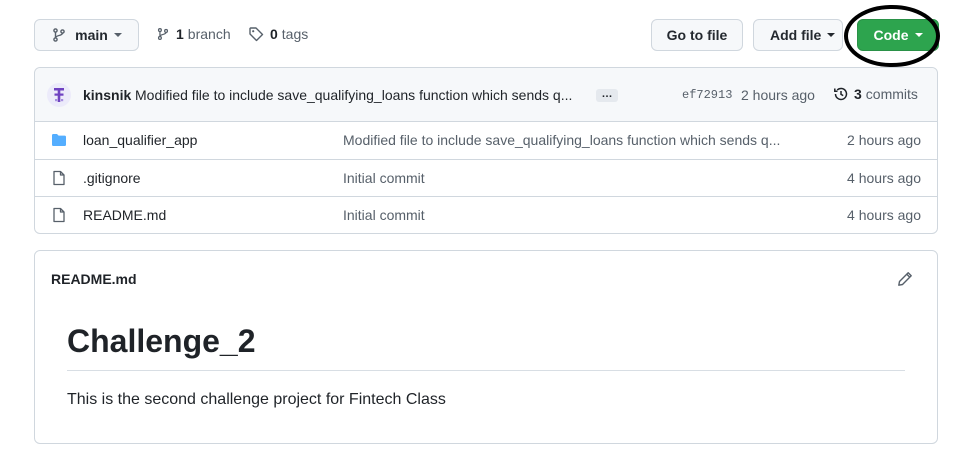 This screenshot has height=461, width=955. I want to click on go-to-file-button: Go to file, so click(697, 35).